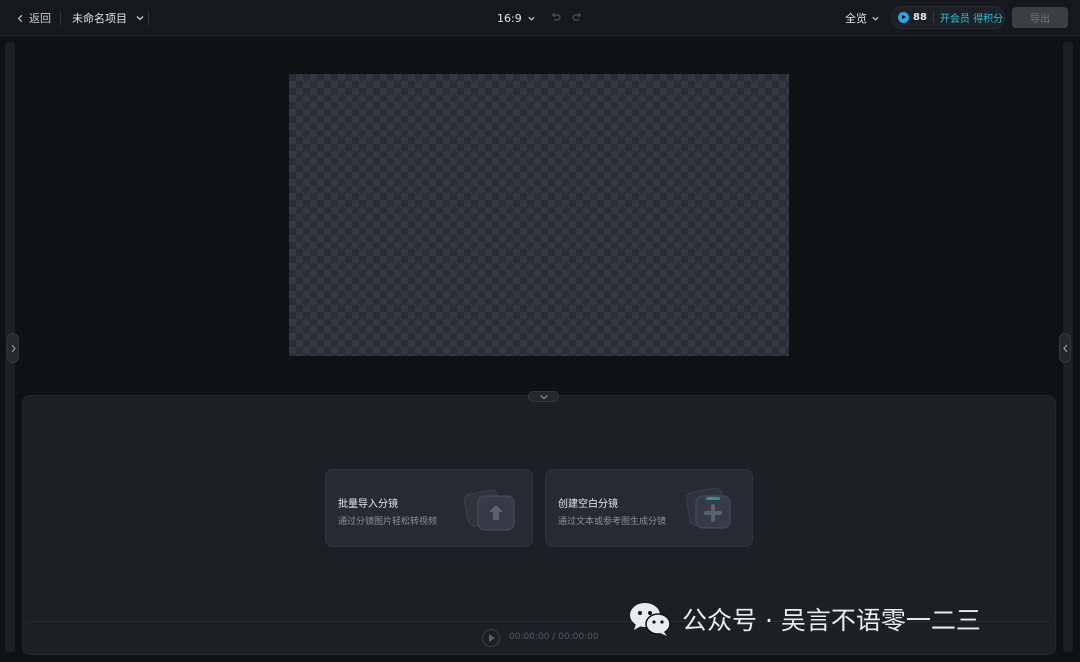 The image size is (1080, 662). I want to click on expand-right-panel-button, so click(1065, 348).